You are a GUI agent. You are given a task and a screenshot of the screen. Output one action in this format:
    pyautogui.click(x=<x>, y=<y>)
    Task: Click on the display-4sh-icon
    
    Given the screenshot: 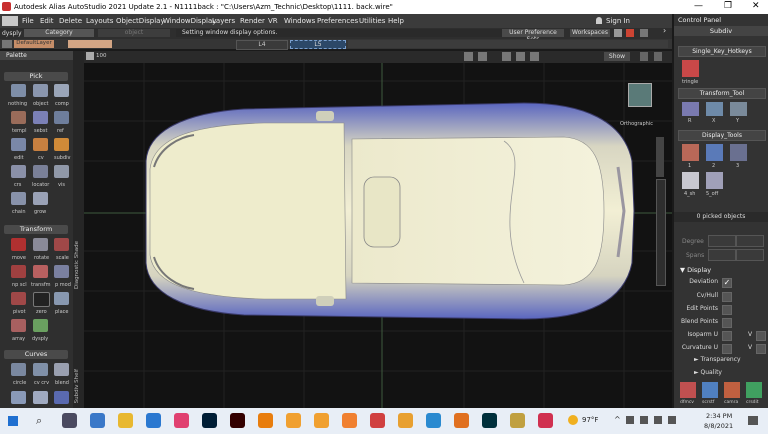 What is the action you would take?
    pyautogui.click(x=690, y=180)
    